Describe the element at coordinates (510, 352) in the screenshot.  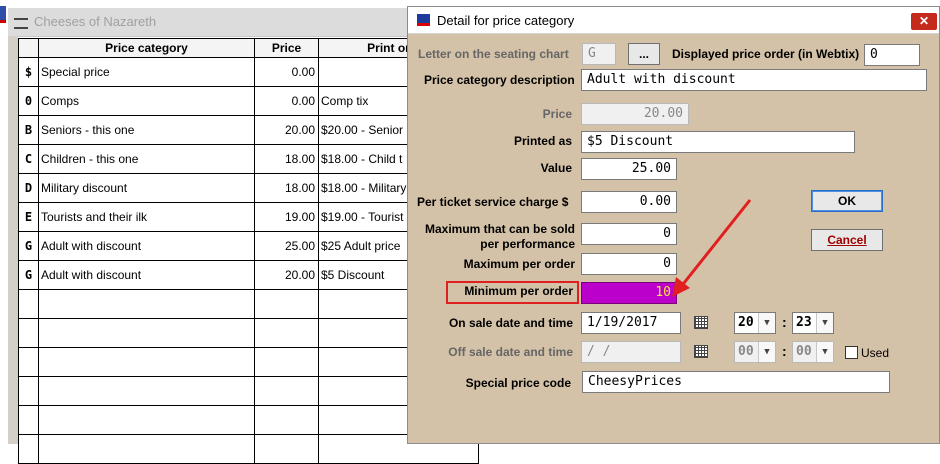
I see `off-sale-label: Off sale date and time` at that location.